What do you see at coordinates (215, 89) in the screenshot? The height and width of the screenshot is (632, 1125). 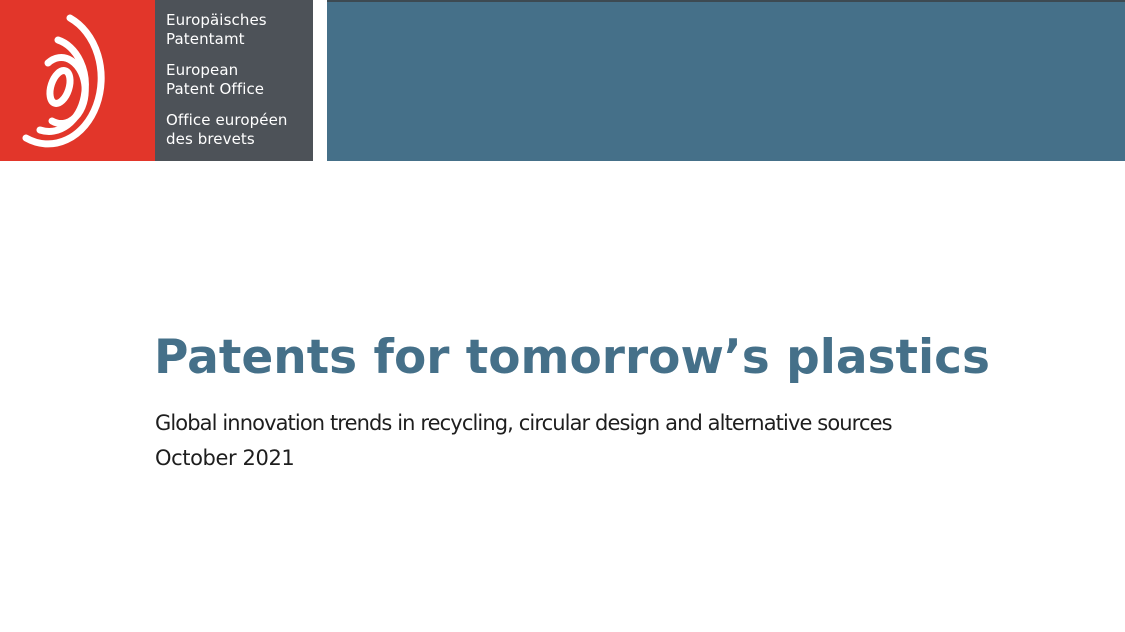 I see `organization-name-en-line-2: Patent Office` at bounding box center [215, 89].